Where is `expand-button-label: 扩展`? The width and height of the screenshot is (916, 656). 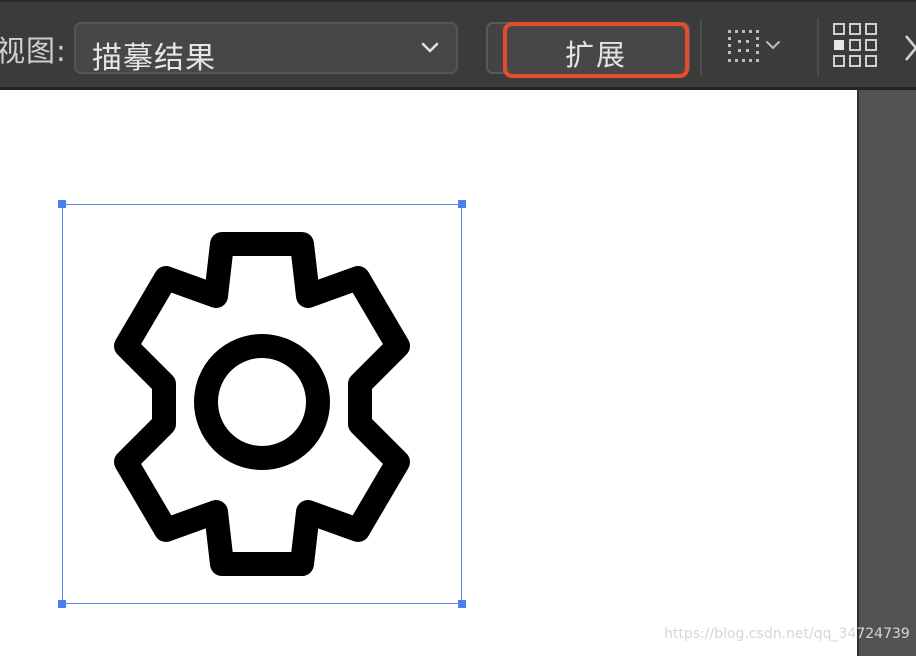 expand-button-label: 扩展 is located at coordinates (595, 55).